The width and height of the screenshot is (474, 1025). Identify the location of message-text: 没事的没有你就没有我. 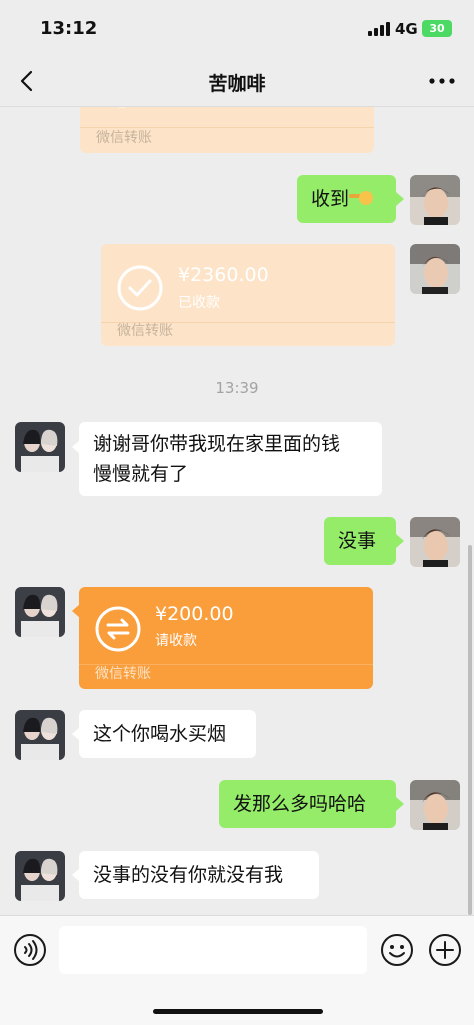
(188, 875).